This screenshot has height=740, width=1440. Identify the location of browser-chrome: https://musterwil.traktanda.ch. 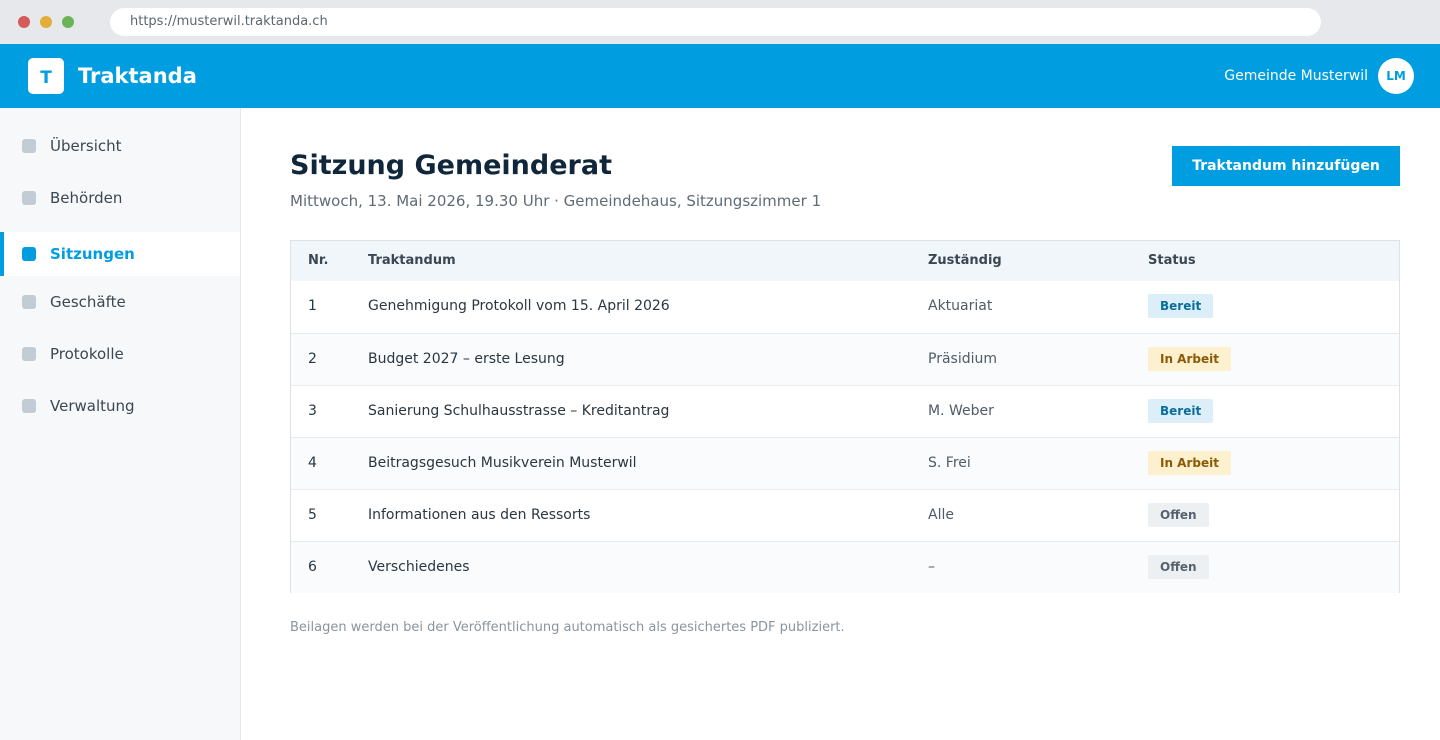
(720, 22).